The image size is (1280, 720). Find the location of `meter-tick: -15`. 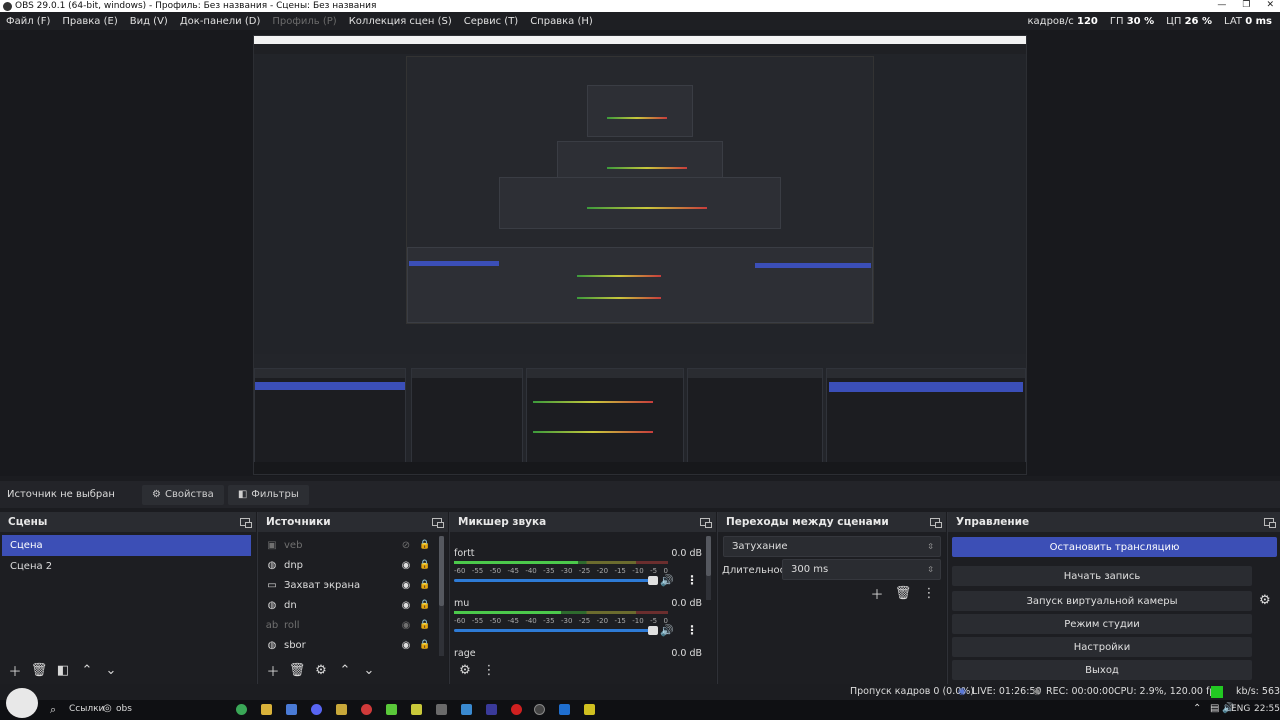

meter-tick: -15 is located at coordinates (620, 571).